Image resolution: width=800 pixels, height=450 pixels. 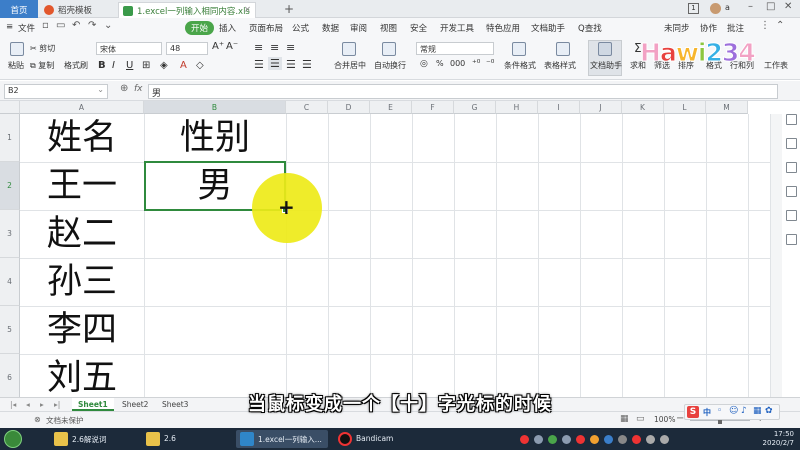 What do you see at coordinates (388, 28) in the screenshot?
I see `menu-view: 视图` at bounding box center [388, 28].